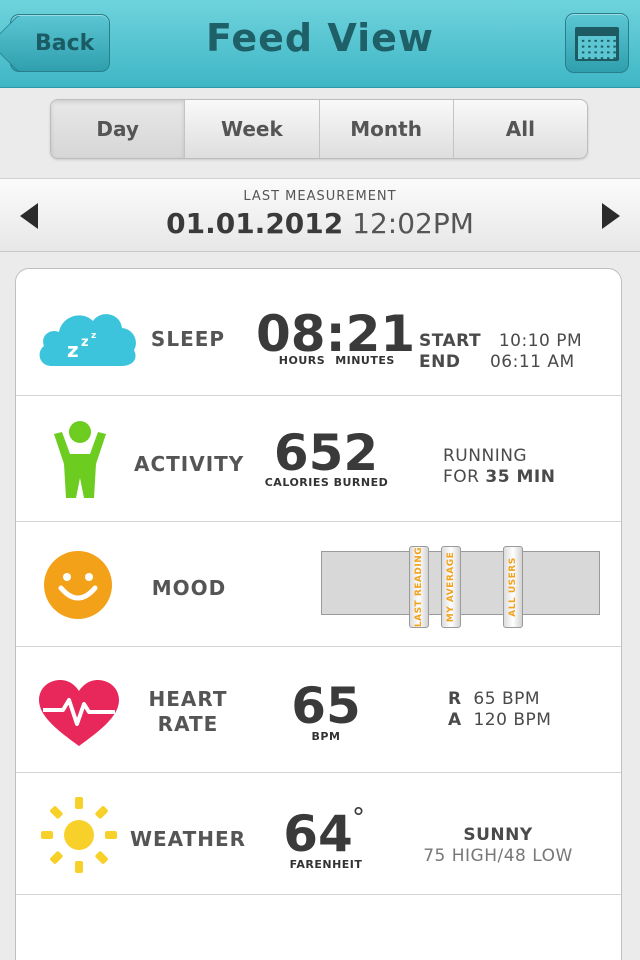 This screenshot has height=960, width=640. I want to click on tab-all: All, so click(519, 129).